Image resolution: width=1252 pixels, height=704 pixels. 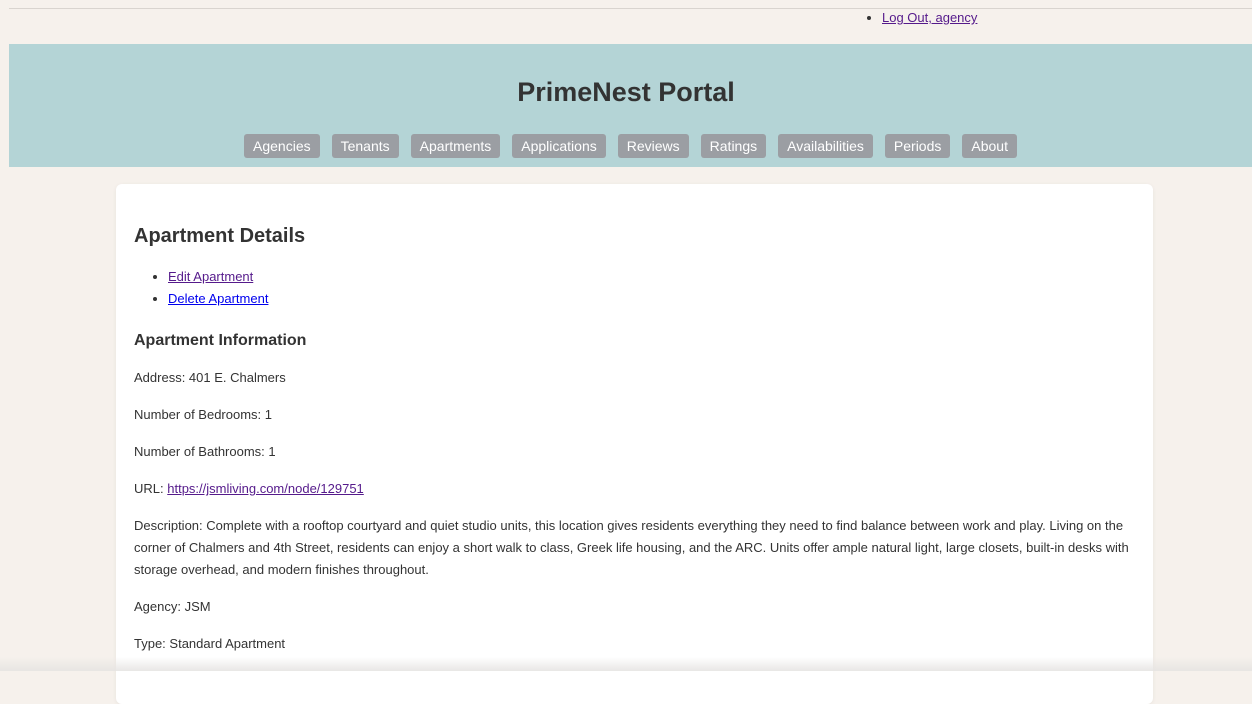 I want to click on nav-about: About, so click(x=989, y=146).